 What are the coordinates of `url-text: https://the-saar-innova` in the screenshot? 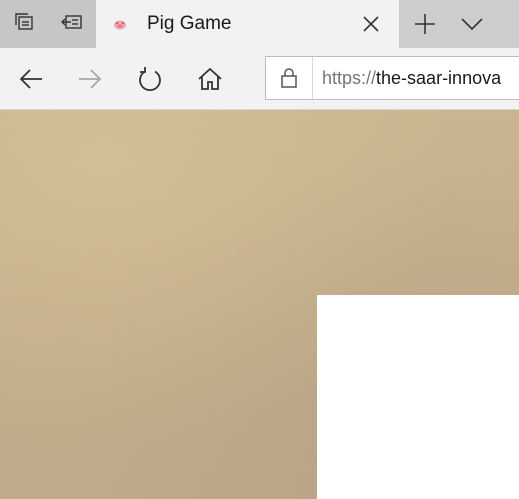 It's located at (411, 78).